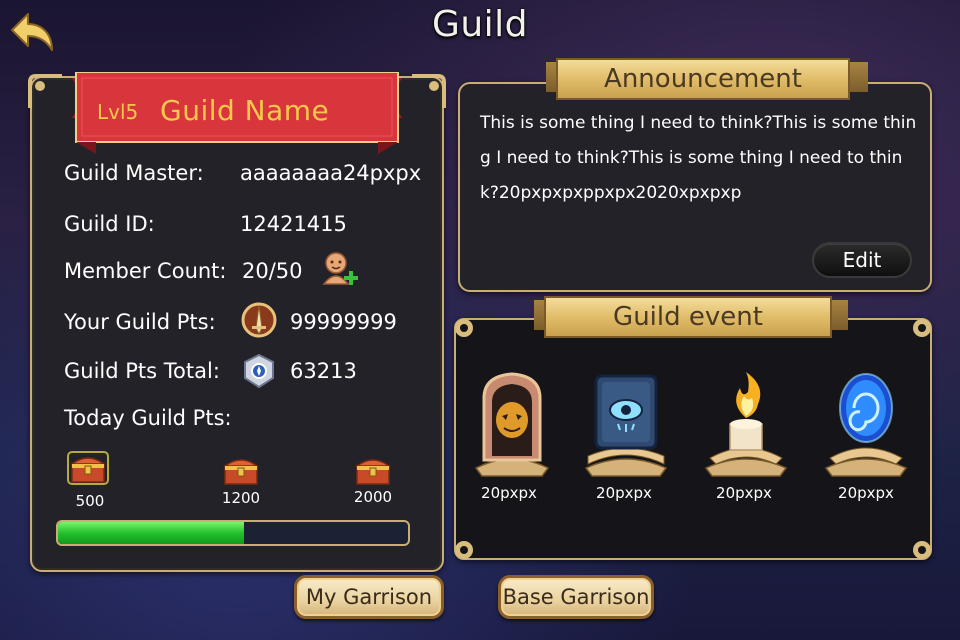  What do you see at coordinates (118, 112) in the screenshot?
I see `guild-level: Lvl5` at bounding box center [118, 112].